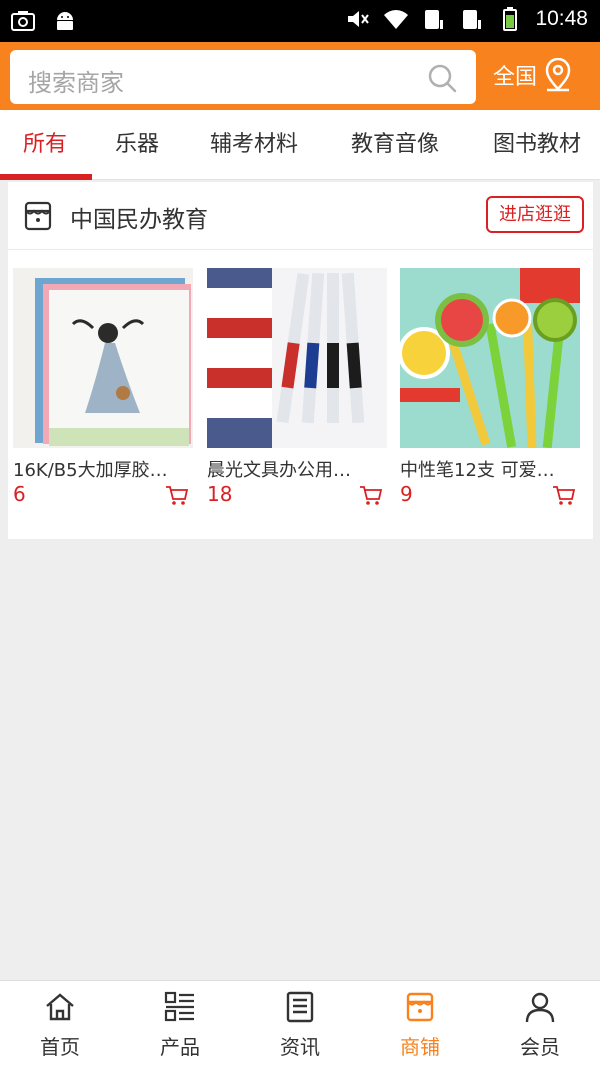  Describe the element at coordinates (490, 358) in the screenshot. I see `product-image-fruit-pens` at that location.